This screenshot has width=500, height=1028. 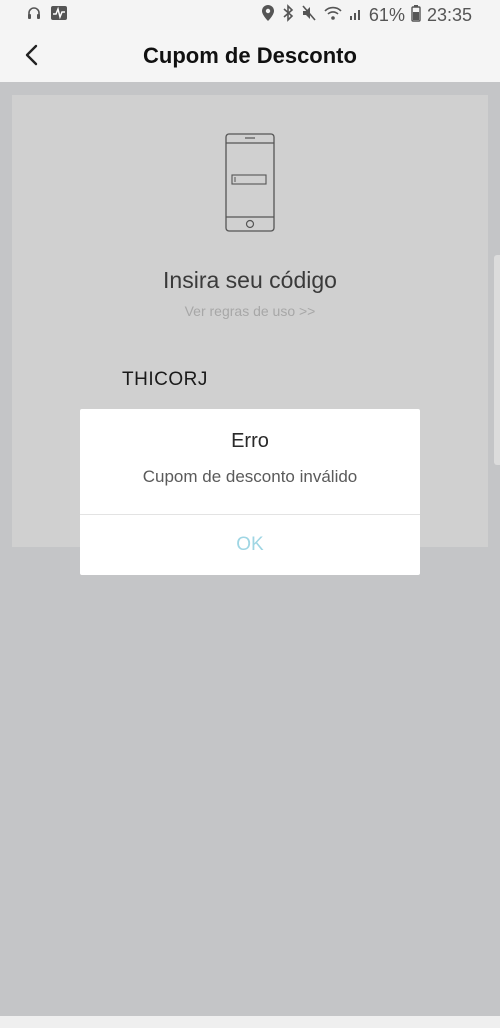 What do you see at coordinates (356, 15) in the screenshot?
I see `signal-icon` at bounding box center [356, 15].